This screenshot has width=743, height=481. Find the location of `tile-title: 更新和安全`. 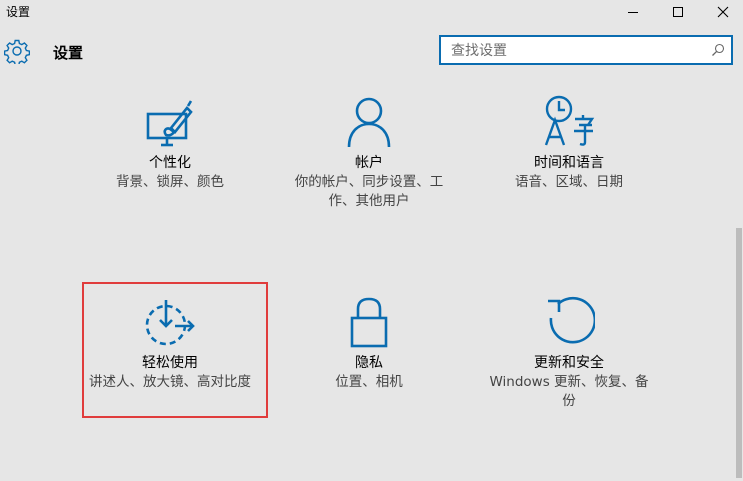

tile-title: 更新和安全 is located at coordinates (569, 363).